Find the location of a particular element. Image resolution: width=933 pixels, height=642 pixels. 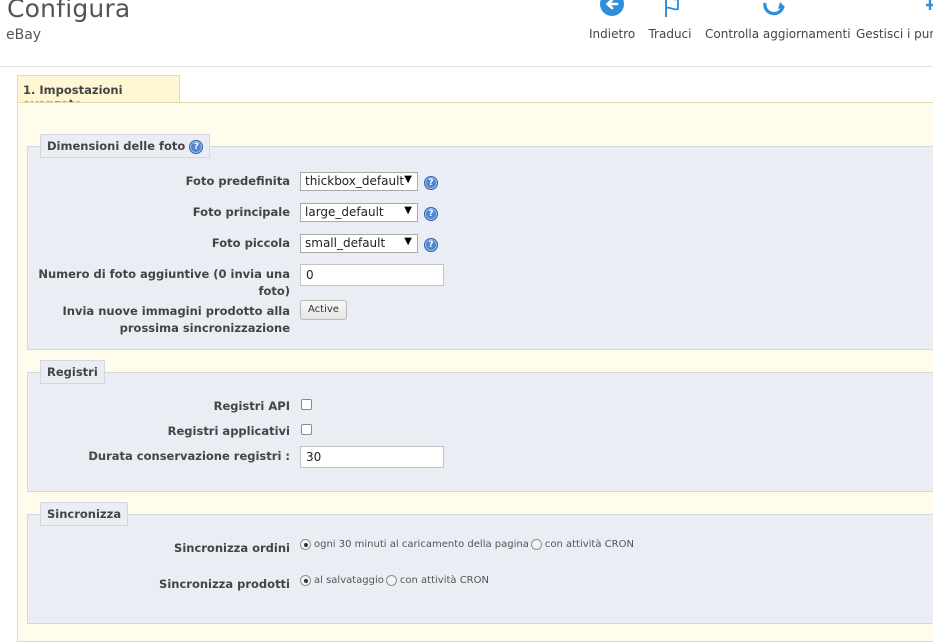

api-logs-checkbox is located at coordinates (306, 404).